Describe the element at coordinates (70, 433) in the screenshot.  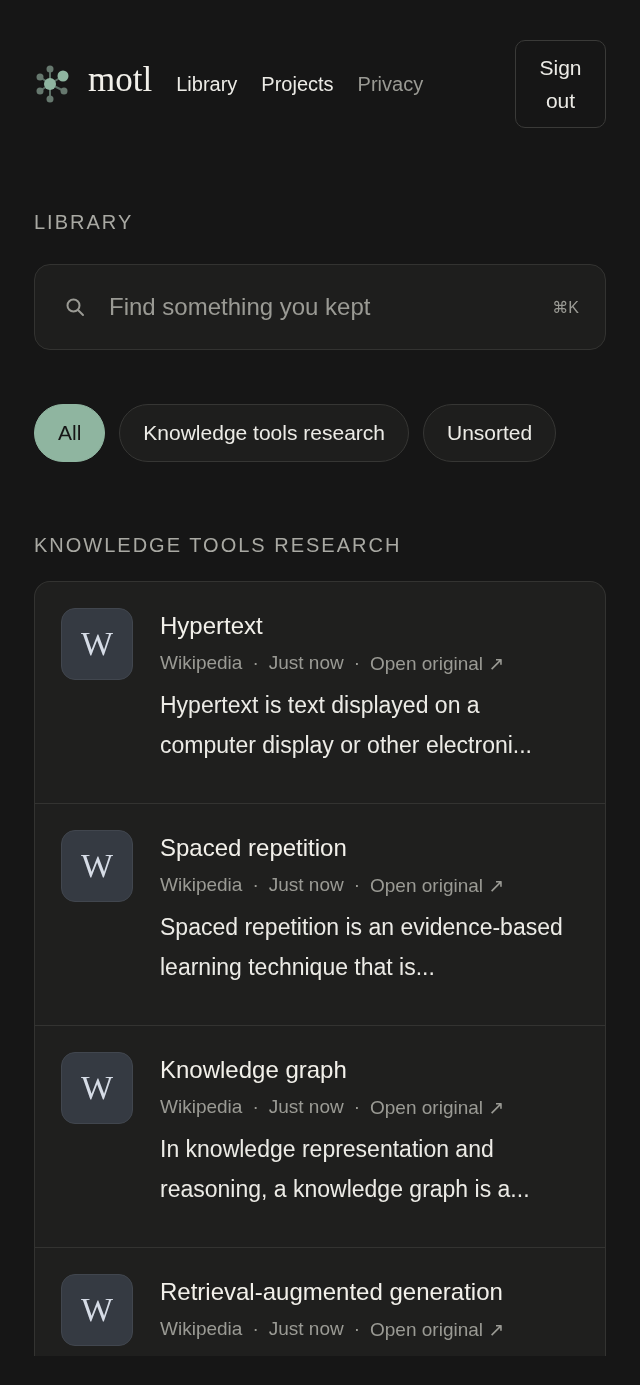
I see `filter-chip: All` at that location.